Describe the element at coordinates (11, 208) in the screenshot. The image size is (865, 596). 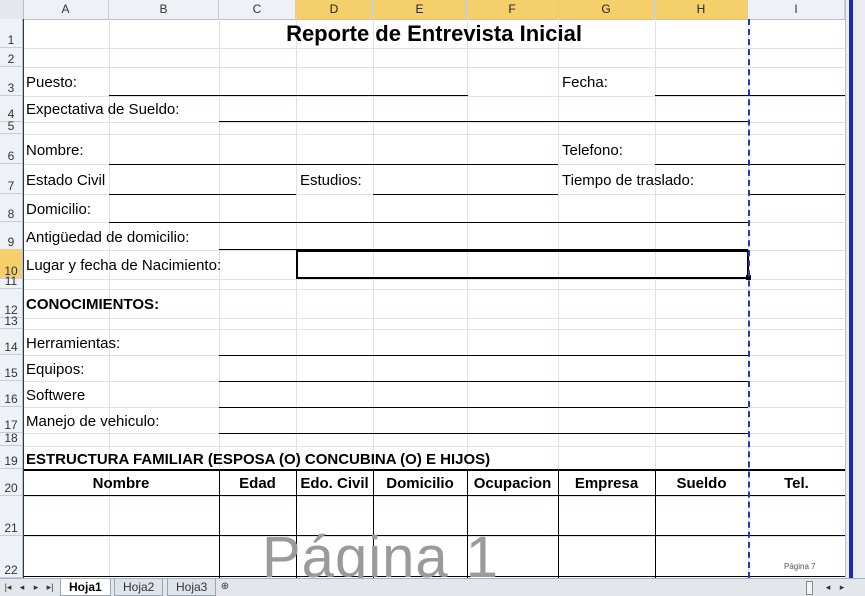
I see `row-header-8: 8` at that location.